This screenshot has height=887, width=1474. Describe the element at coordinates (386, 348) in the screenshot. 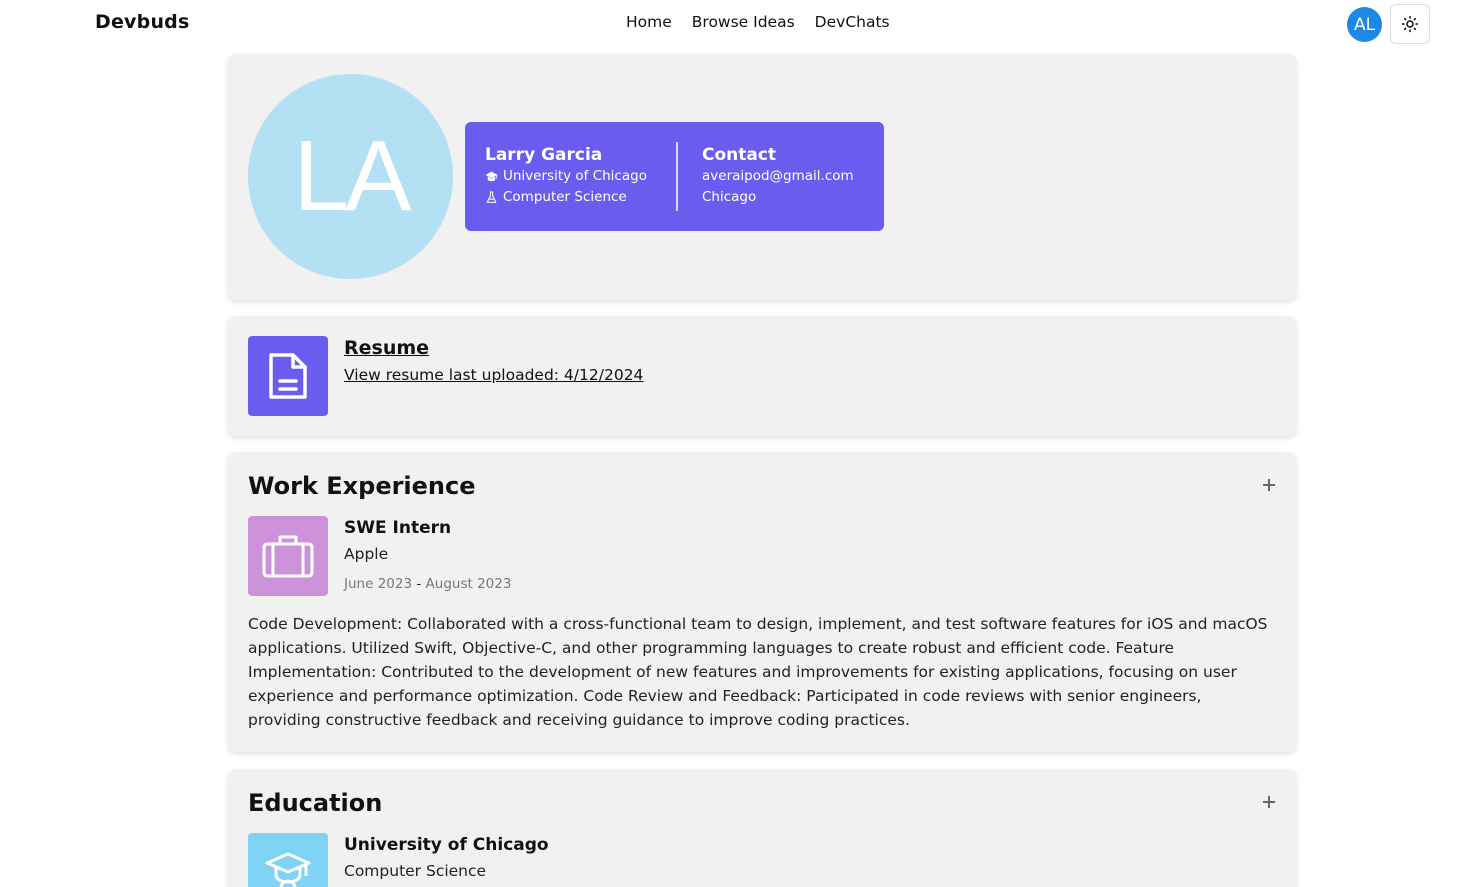

I see `resume-title: Resume` at that location.